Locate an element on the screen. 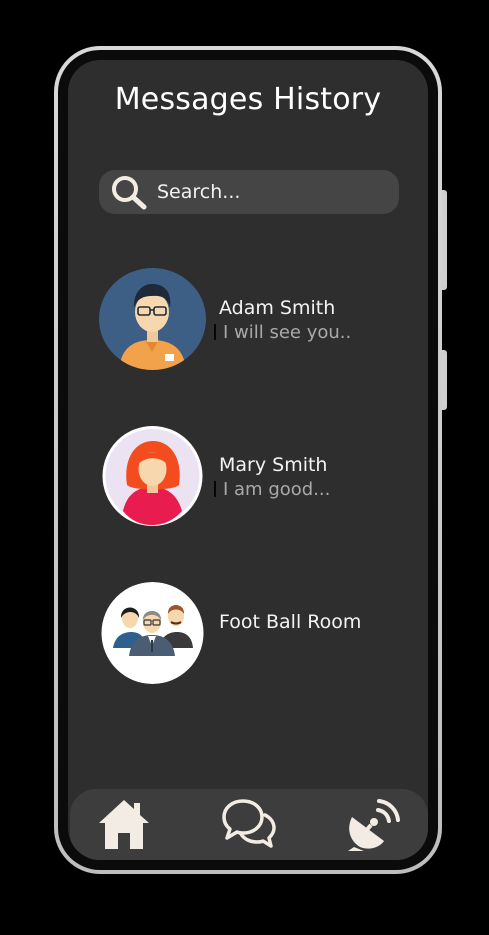 Image resolution: width=489 pixels, height=935 pixels. nav-broadcast-button is located at coordinates (372, 824).